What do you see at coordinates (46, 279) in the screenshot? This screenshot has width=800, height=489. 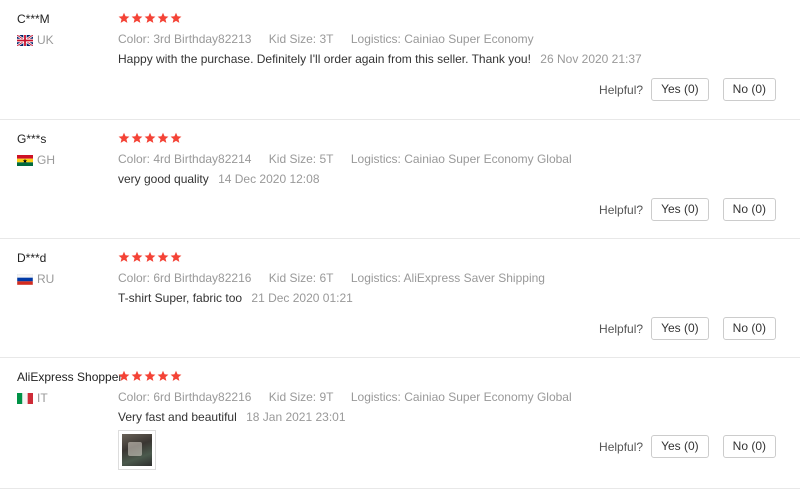 I see `country-code: RU` at bounding box center [46, 279].